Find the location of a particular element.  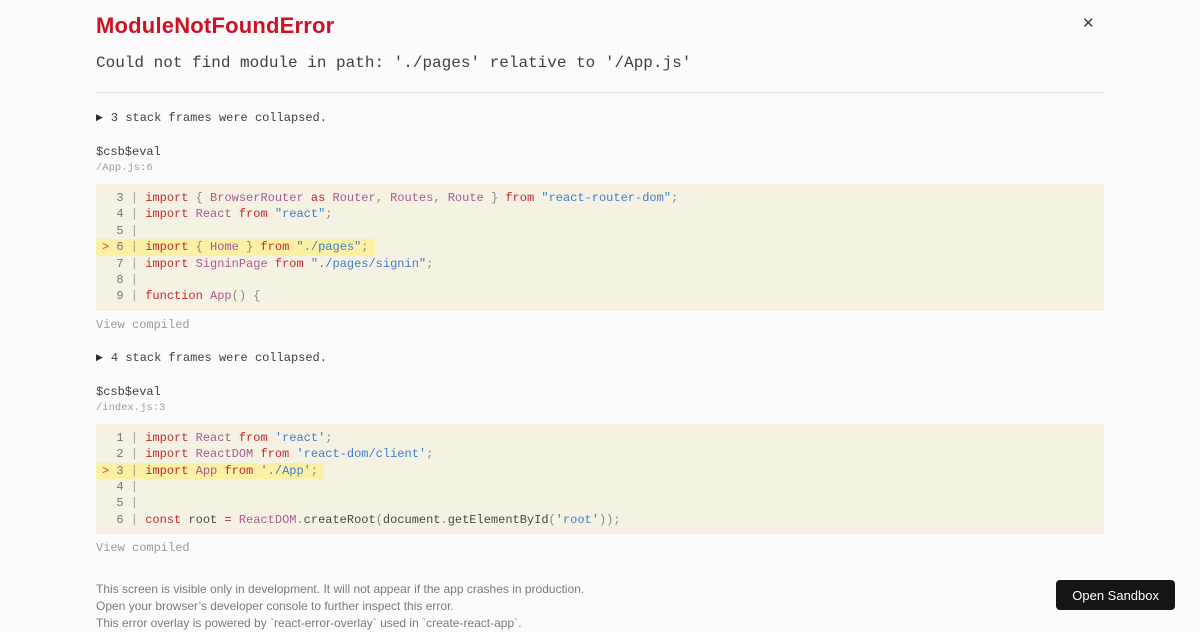

code-token: React is located at coordinates (213, 214).